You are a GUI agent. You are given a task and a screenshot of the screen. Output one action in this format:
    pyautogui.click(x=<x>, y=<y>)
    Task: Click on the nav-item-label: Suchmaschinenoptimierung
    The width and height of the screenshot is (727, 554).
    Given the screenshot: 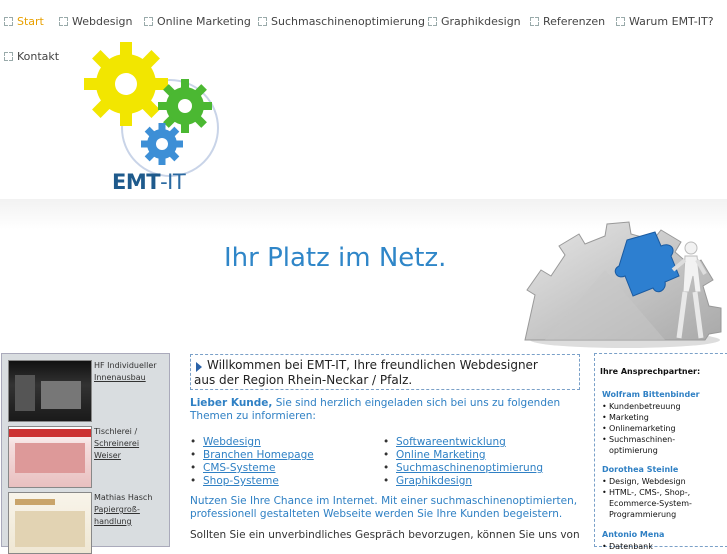 What is the action you would take?
    pyautogui.click(x=348, y=21)
    